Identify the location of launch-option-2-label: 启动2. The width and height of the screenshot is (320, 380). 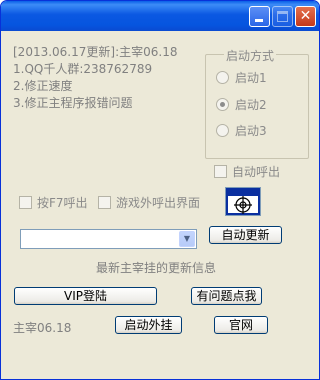
(251, 104).